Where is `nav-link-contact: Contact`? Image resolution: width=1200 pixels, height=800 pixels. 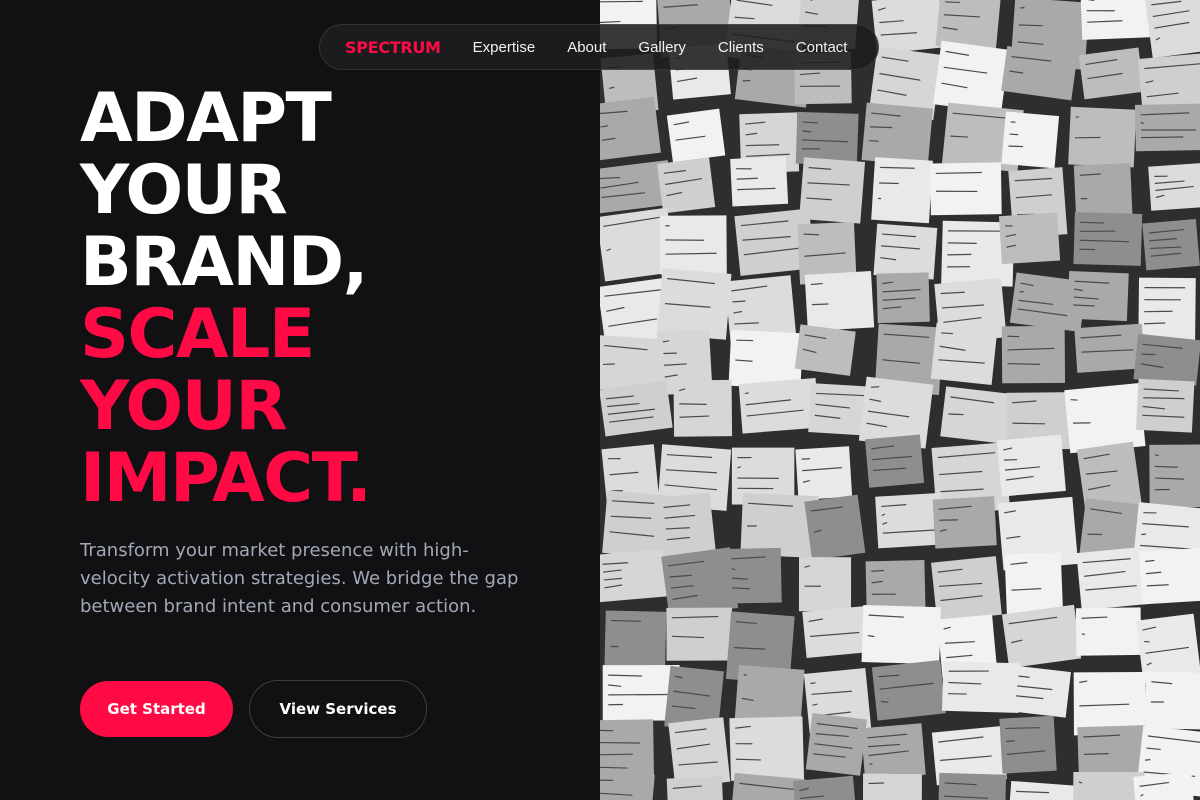
nav-link-contact: Contact is located at coordinates (822, 47).